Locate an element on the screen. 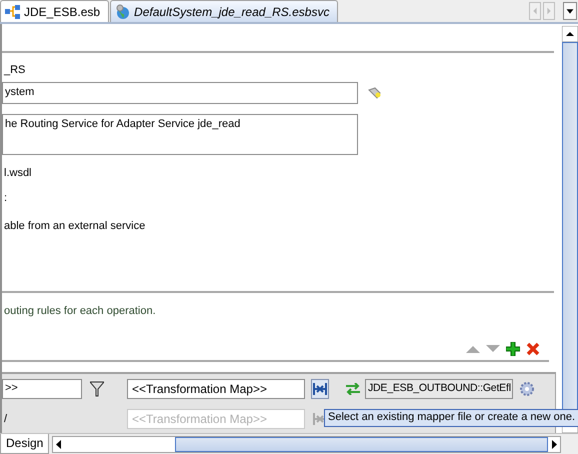 Image resolution: width=578 pixels, height=454 pixels. scroll-up-icon is located at coordinates (570, 34).